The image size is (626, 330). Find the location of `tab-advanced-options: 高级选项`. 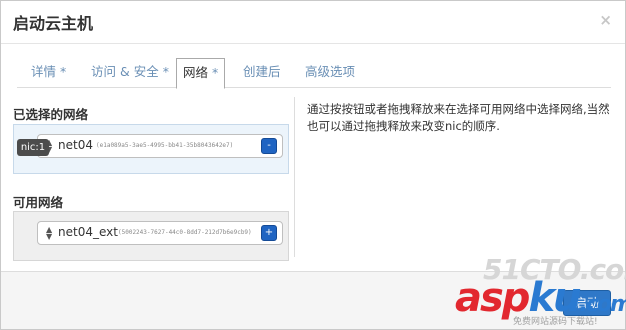

tab-advanced-options: 高级选项 is located at coordinates (330, 73).